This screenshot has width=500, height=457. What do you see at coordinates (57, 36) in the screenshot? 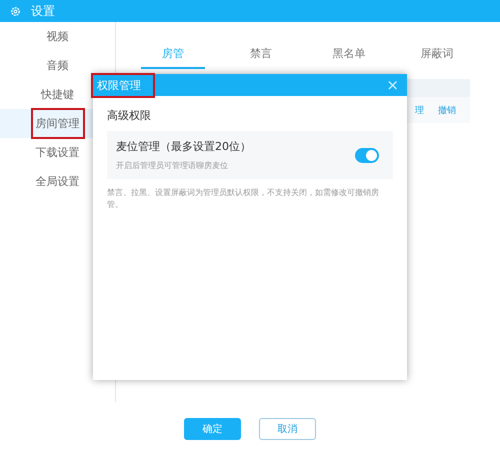
I see `sidebar-item: 视频` at bounding box center [57, 36].